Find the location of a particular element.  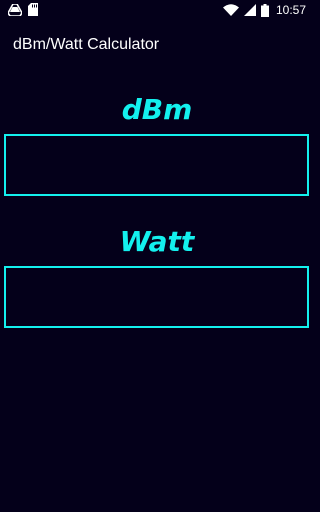

drive-icon is located at coordinates (15, 9).